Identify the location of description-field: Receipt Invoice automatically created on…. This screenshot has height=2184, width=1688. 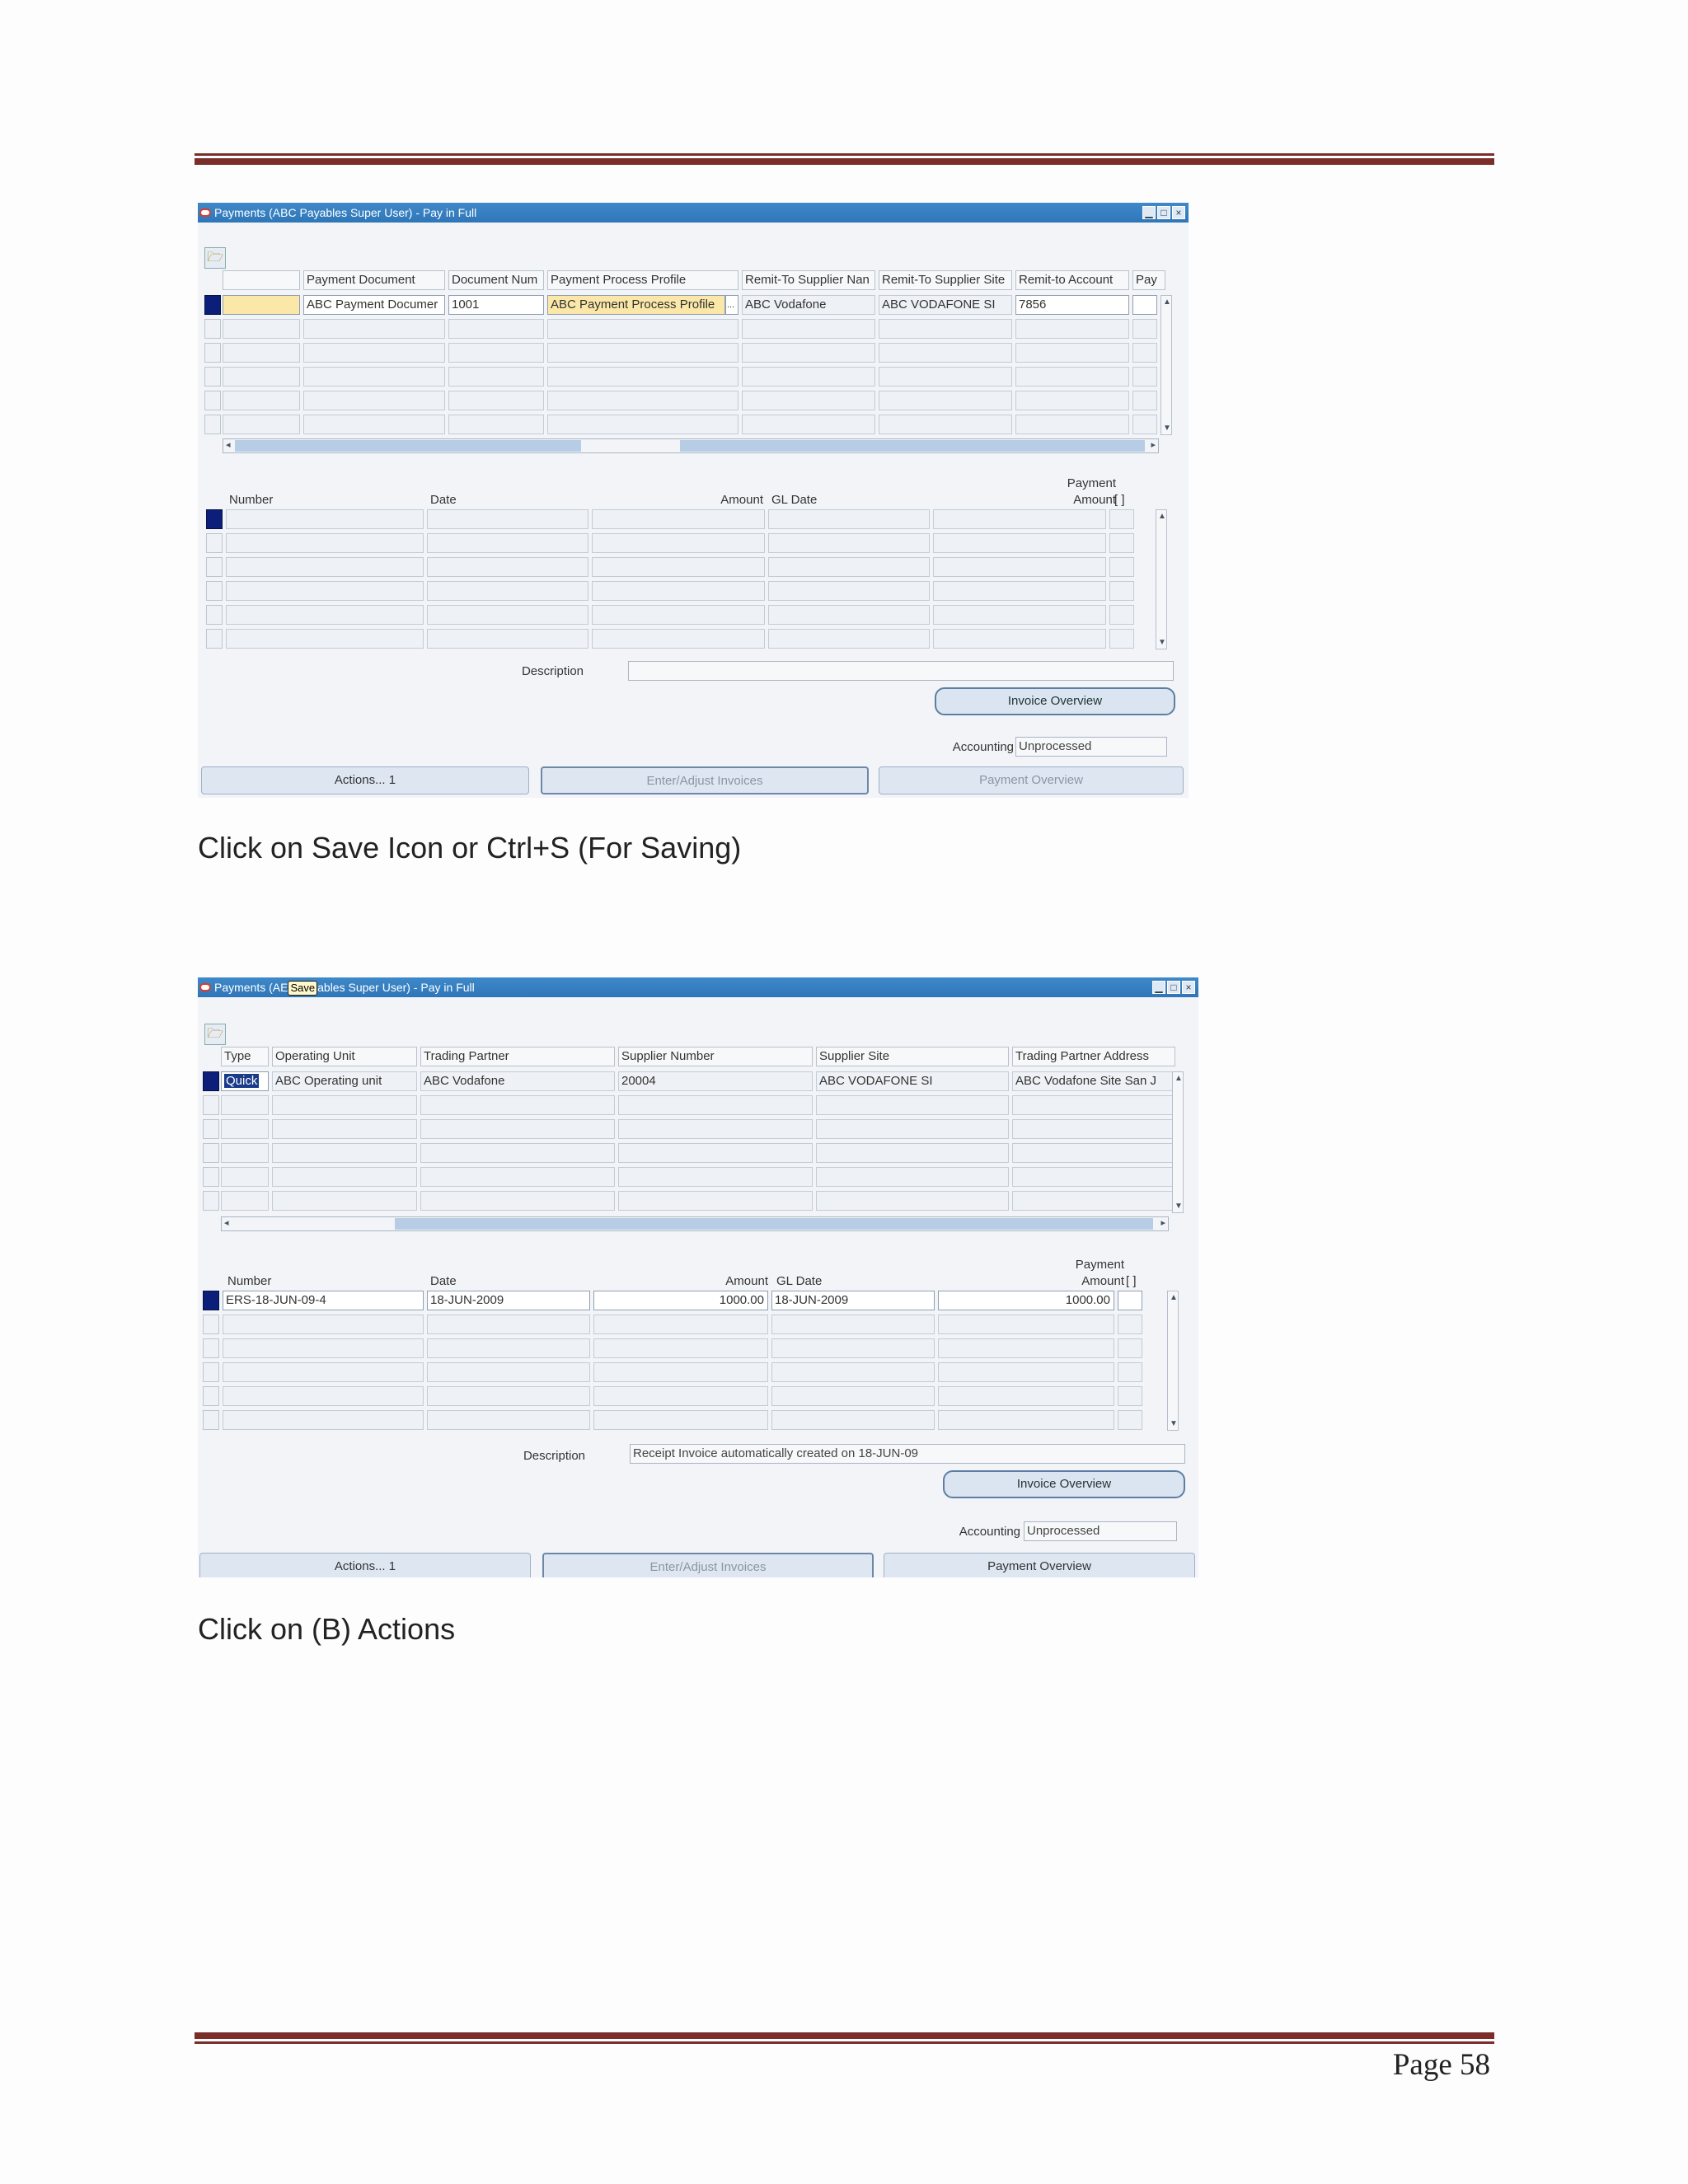
(908, 1454).